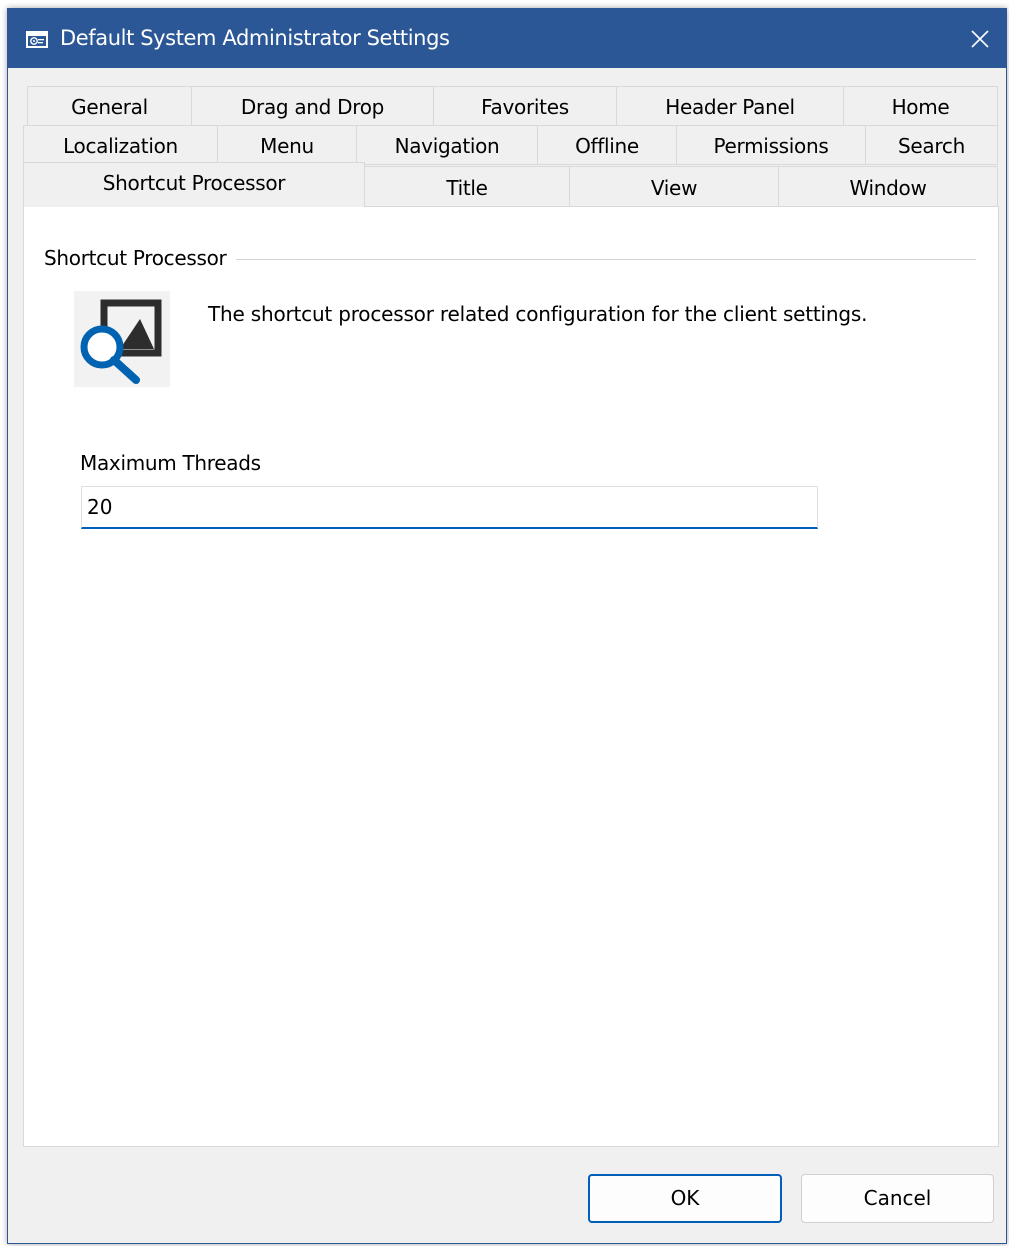 The height and width of the screenshot is (1246, 1009). What do you see at coordinates (37, 39) in the screenshot?
I see `settings-window-icon` at bounding box center [37, 39].